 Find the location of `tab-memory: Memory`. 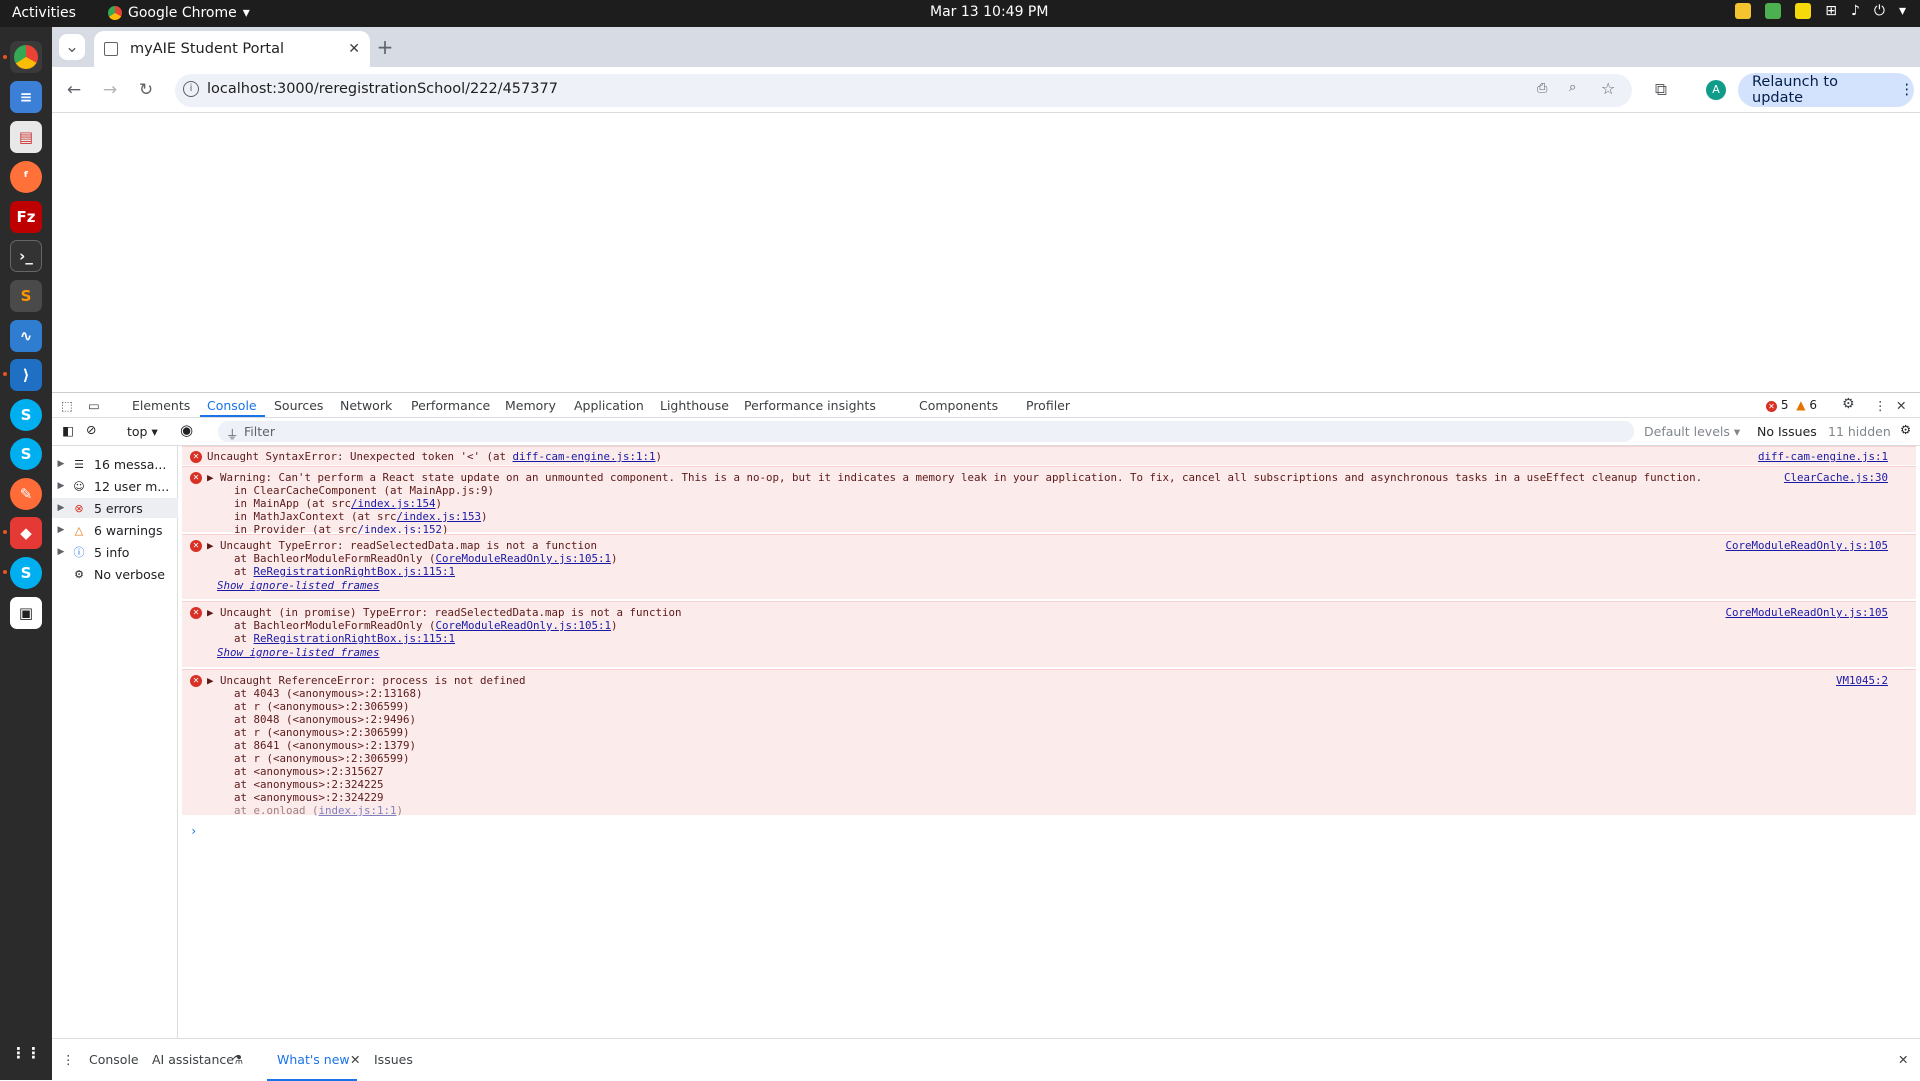

tab-memory: Memory is located at coordinates (530, 405).